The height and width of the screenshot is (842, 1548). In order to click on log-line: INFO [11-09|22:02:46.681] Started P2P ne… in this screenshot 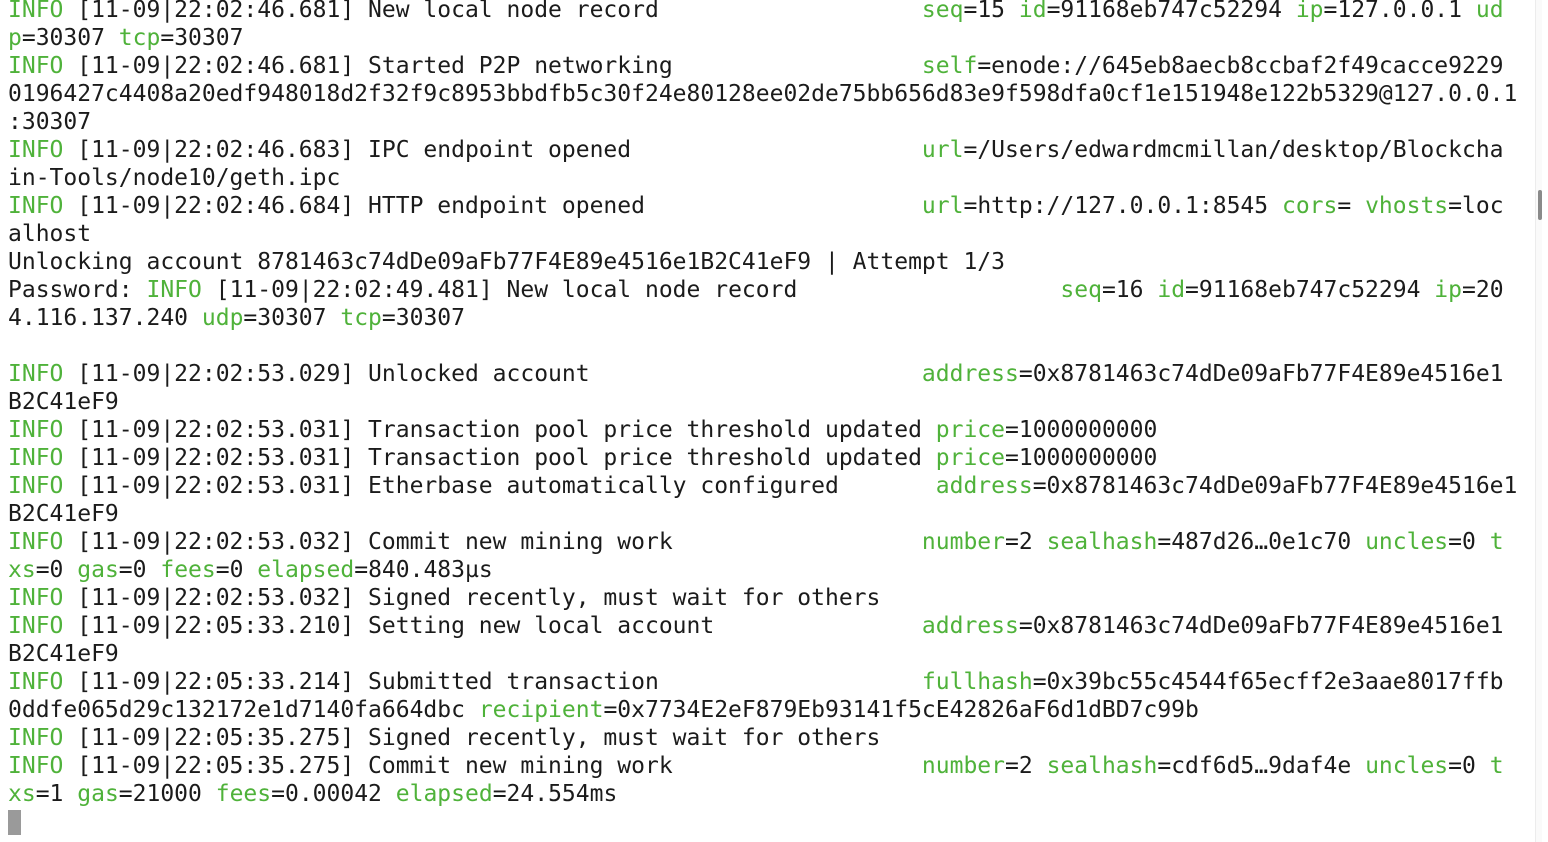, I will do `click(762, 66)`.